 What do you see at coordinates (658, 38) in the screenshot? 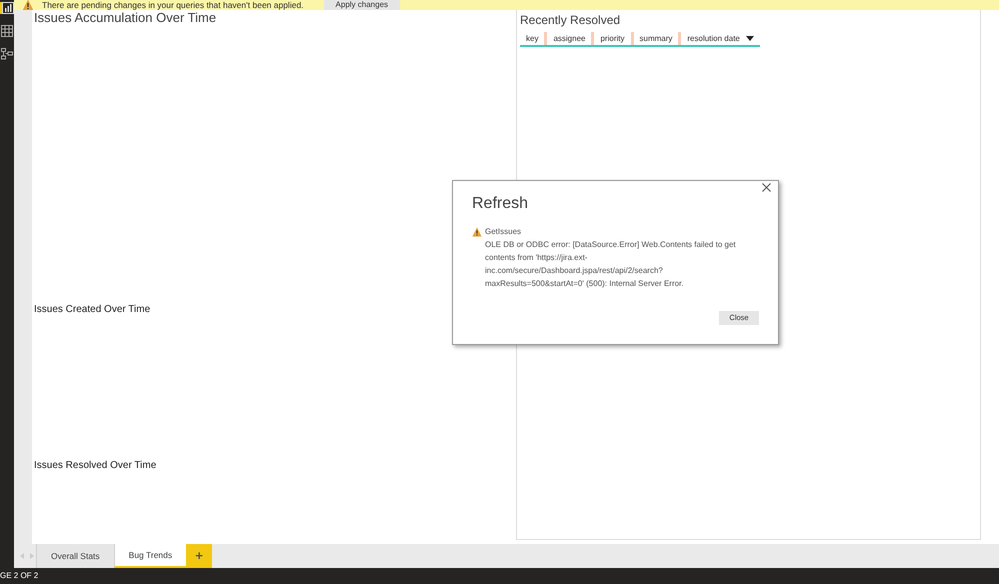
I see `column-header: summary` at bounding box center [658, 38].